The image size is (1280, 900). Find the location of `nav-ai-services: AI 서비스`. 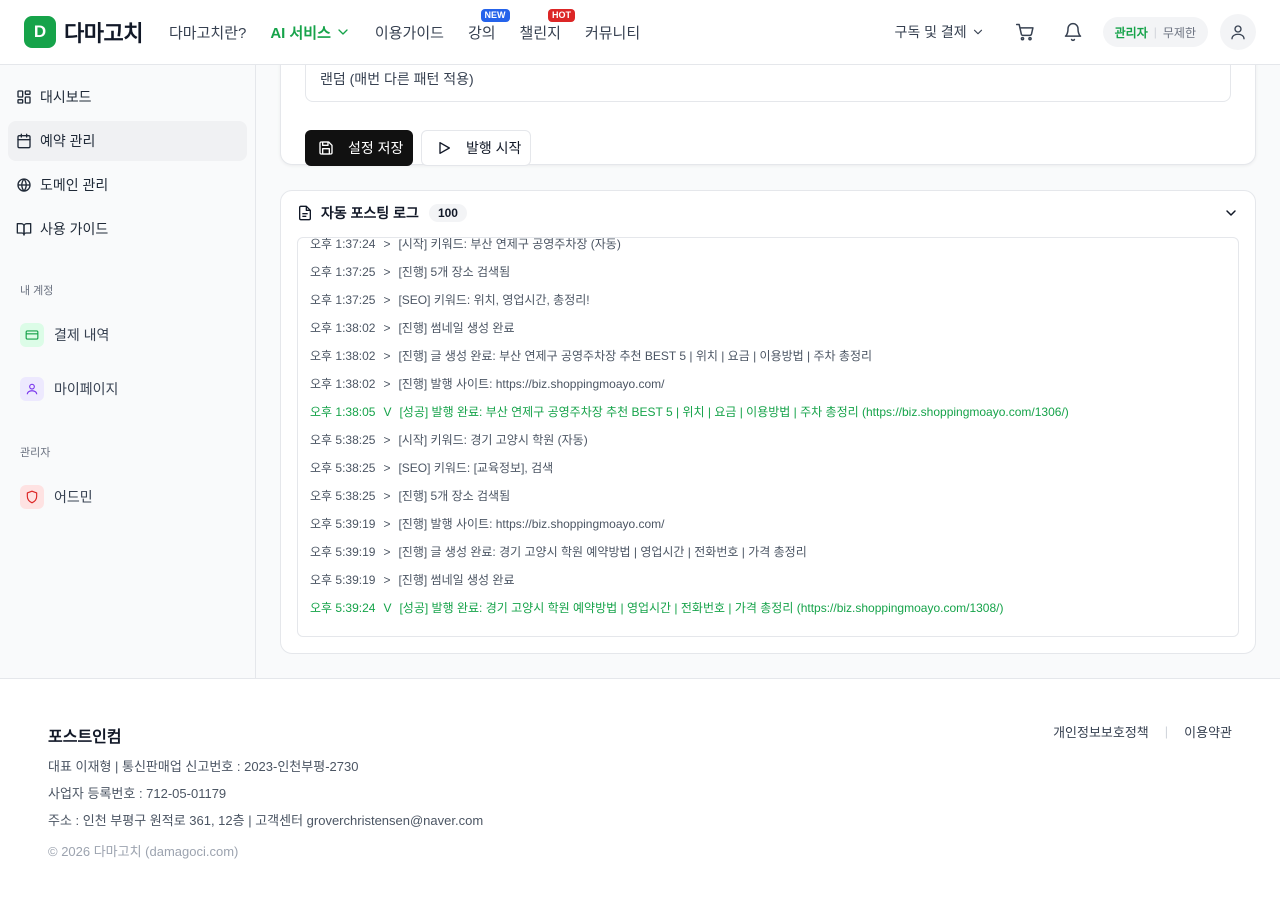

nav-ai-services: AI 서비스 is located at coordinates (310, 32).